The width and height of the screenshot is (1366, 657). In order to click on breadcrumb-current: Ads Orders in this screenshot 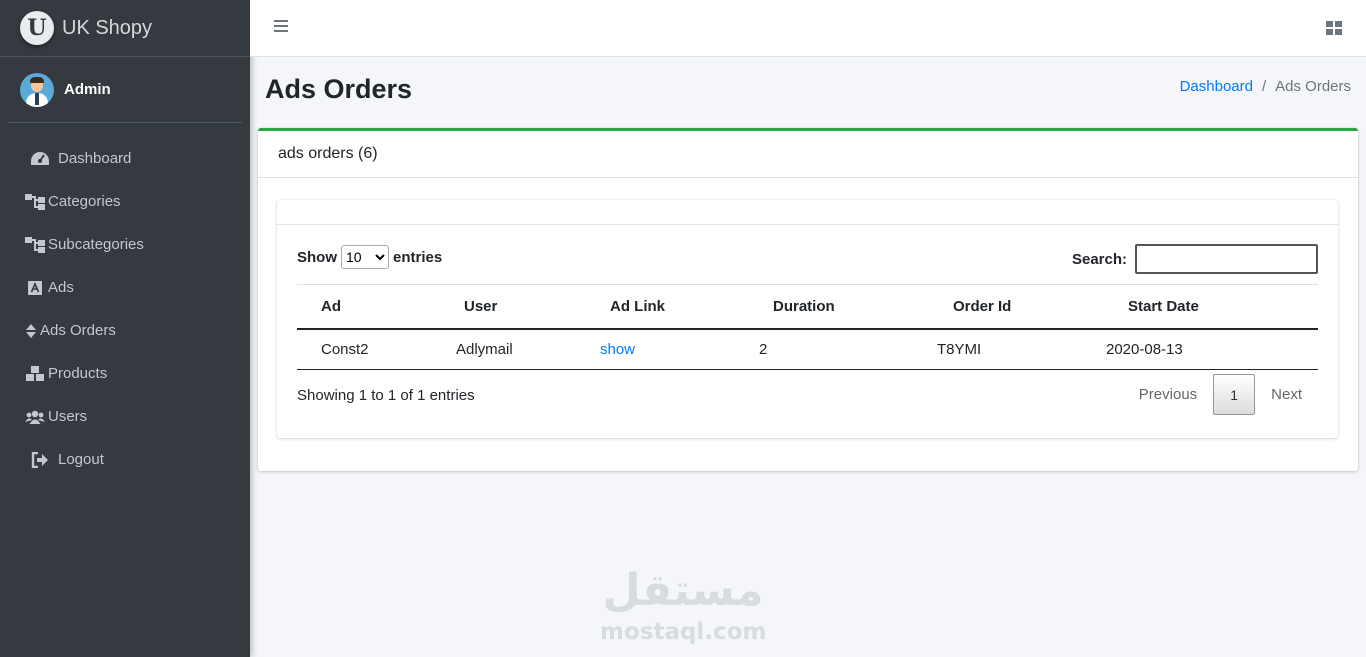, I will do `click(1313, 86)`.